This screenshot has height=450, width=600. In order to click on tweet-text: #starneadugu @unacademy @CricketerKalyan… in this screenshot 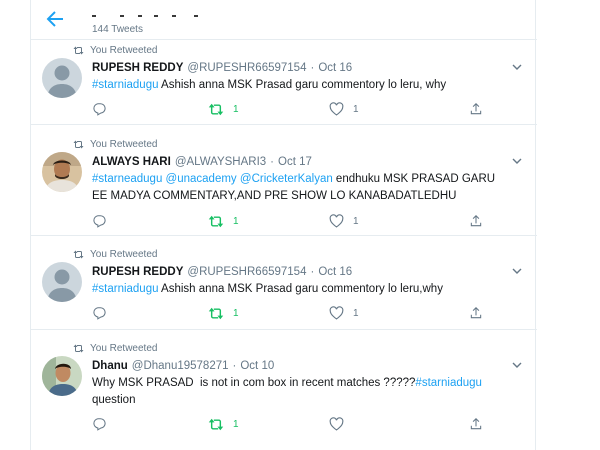, I will do `click(302, 188)`.